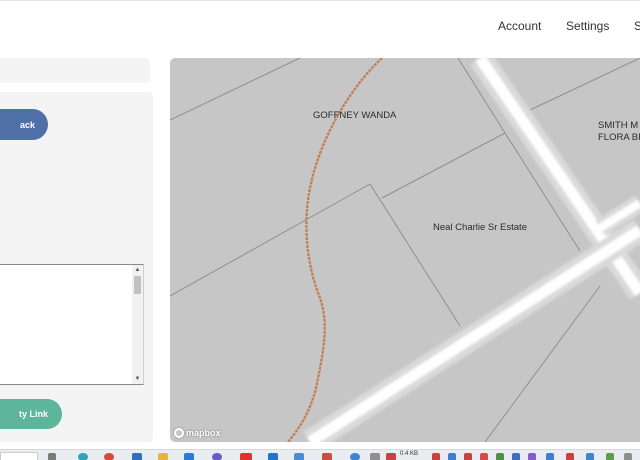  What do you see at coordinates (137, 285) in the screenshot?
I see `scroll-thumb` at bounding box center [137, 285].